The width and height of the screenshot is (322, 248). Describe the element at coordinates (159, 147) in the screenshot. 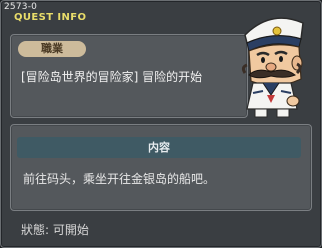

I see `content-header: 内容` at that location.